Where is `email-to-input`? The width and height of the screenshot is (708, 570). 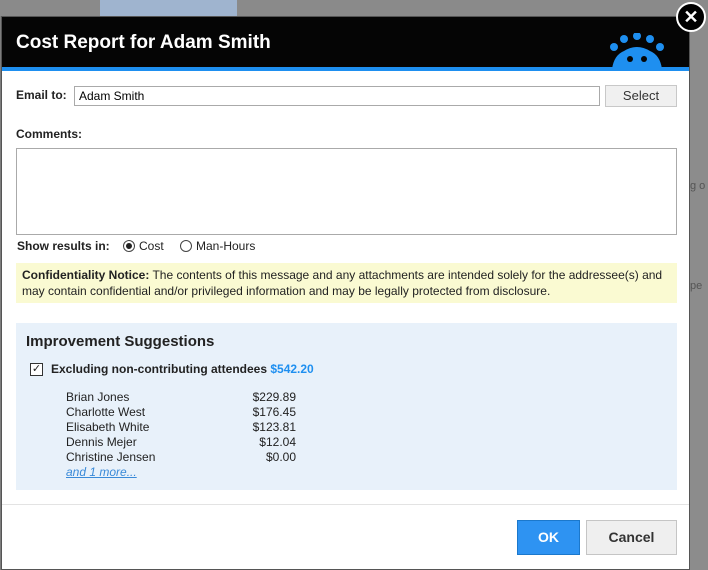
email-to-input is located at coordinates (337, 96).